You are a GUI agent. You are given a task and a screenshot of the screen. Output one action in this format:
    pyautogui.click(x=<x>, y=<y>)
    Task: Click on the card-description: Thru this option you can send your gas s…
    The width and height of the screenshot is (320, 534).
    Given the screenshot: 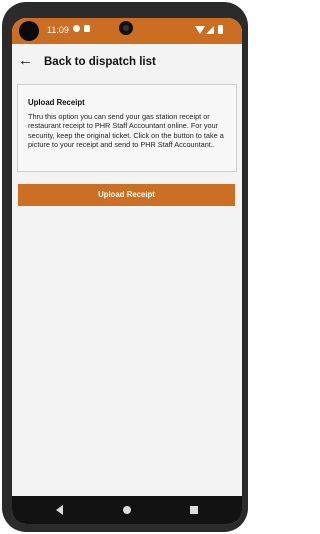 What is the action you would take?
    pyautogui.click(x=126, y=130)
    